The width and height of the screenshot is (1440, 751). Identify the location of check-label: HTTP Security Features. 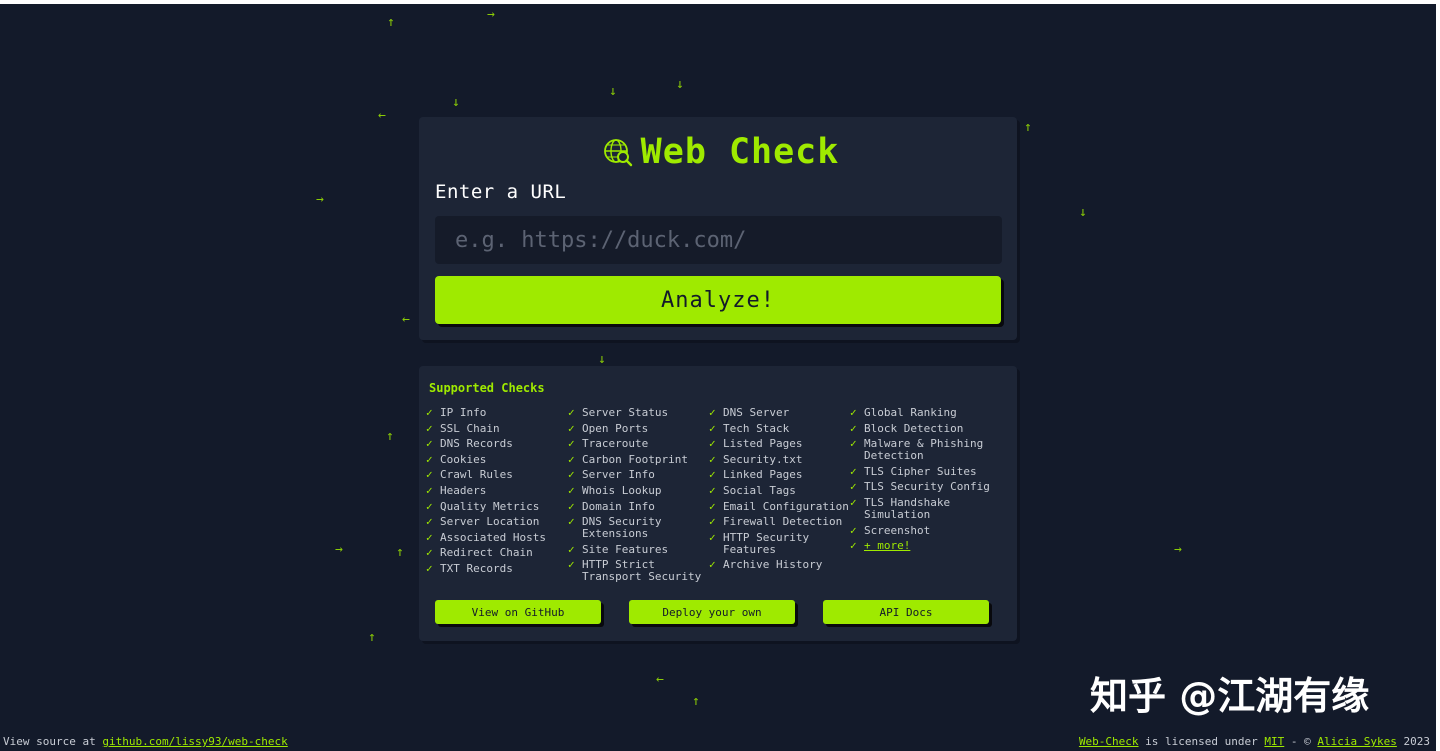
(766, 543).